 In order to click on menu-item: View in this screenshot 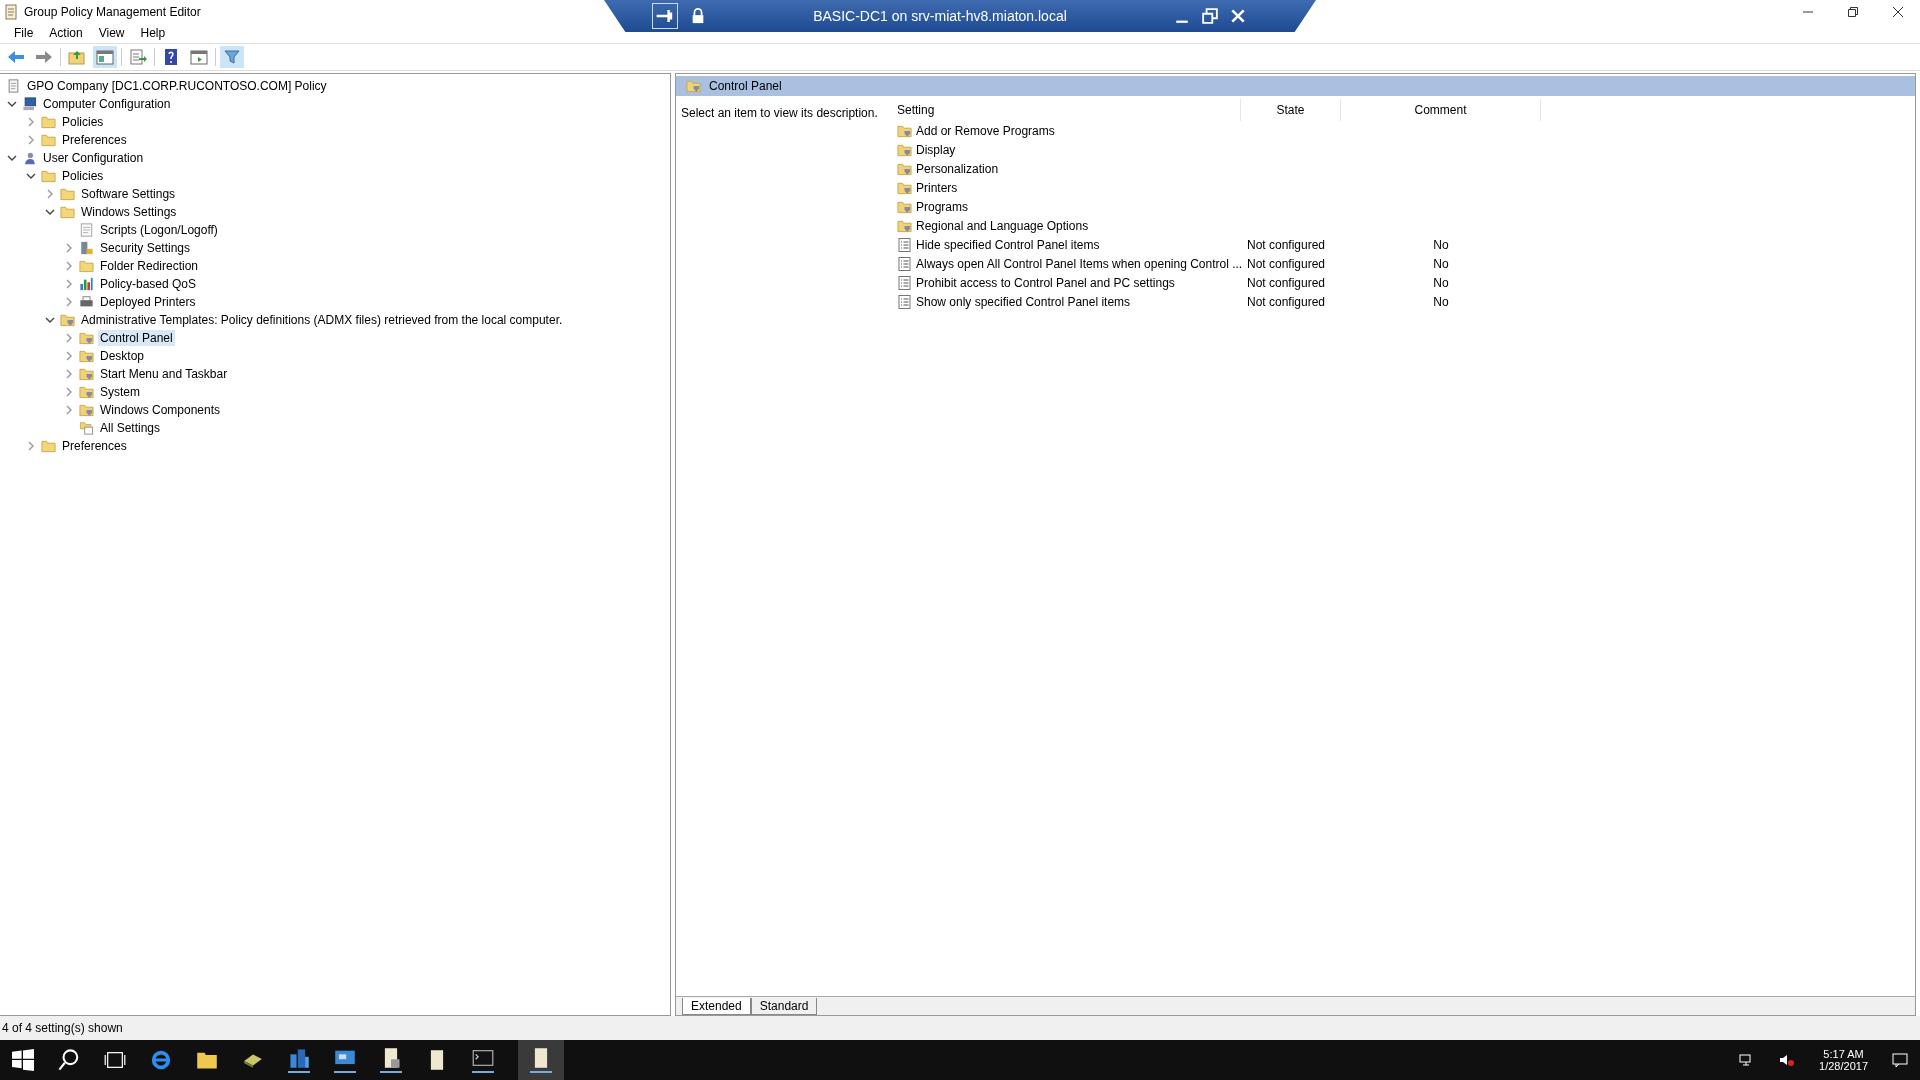, I will do `click(111, 33)`.